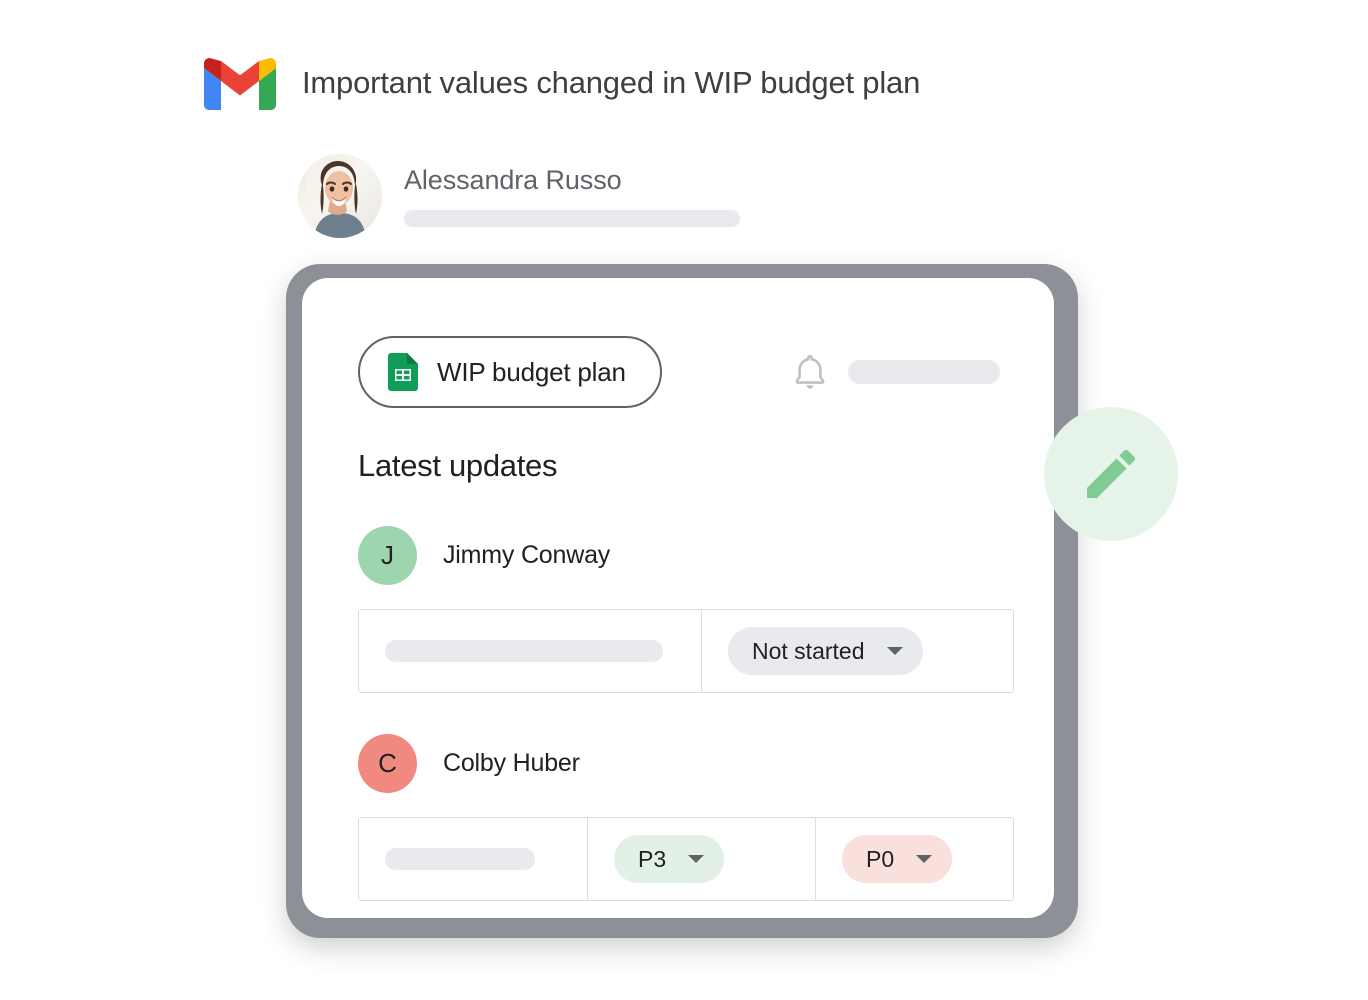 The height and width of the screenshot is (1000, 1368). I want to click on update-block: C Colby Huber P3 P0, so click(686, 817).